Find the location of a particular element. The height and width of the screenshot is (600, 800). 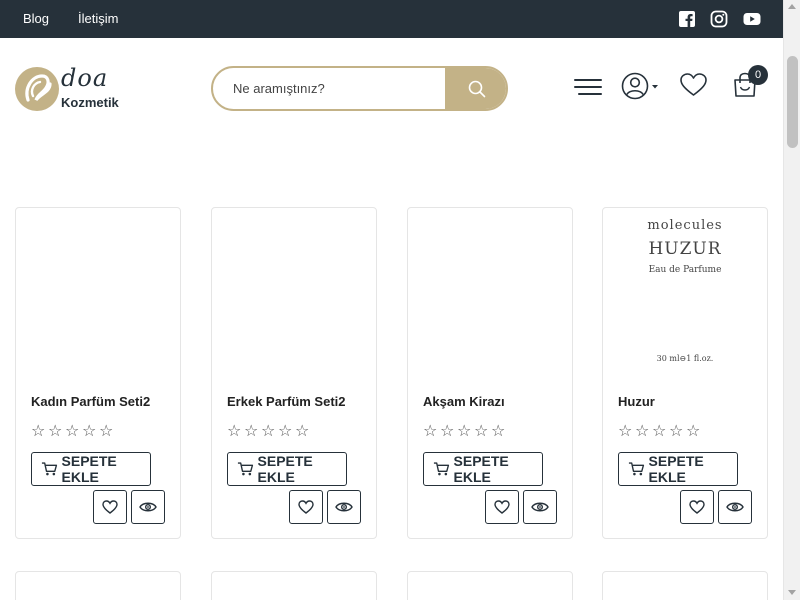

cart-count-badge: 0 is located at coordinates (758, 75).